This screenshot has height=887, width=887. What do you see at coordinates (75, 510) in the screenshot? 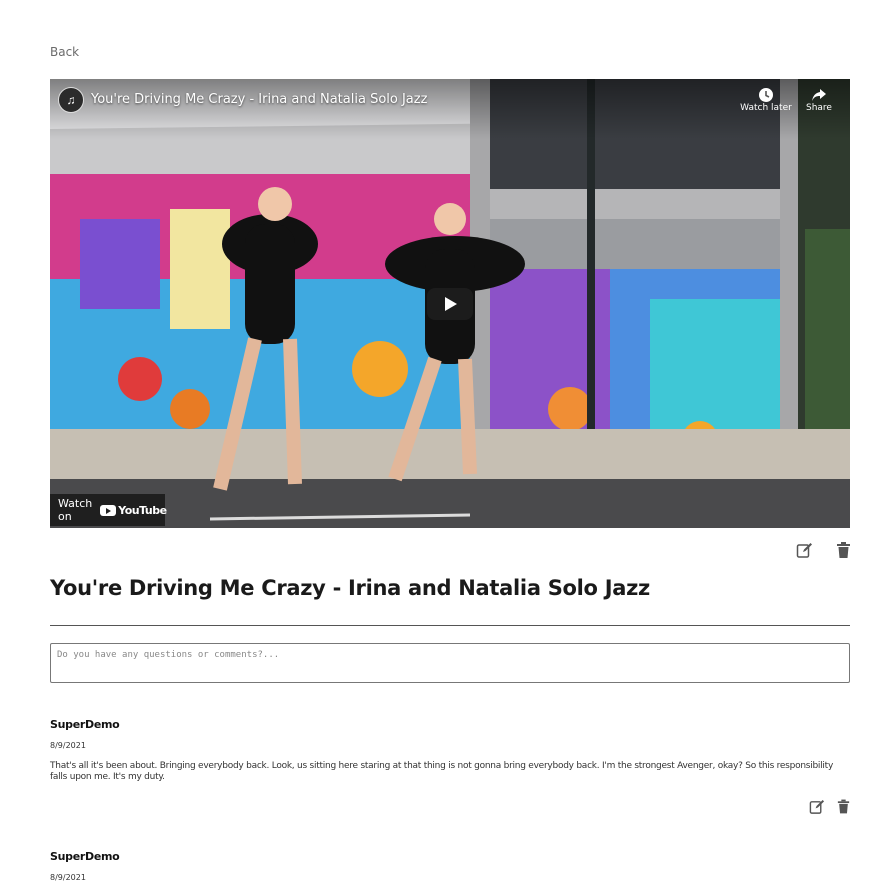
I see `watch-on-label: Watch on` at bounding box center [75, 510].